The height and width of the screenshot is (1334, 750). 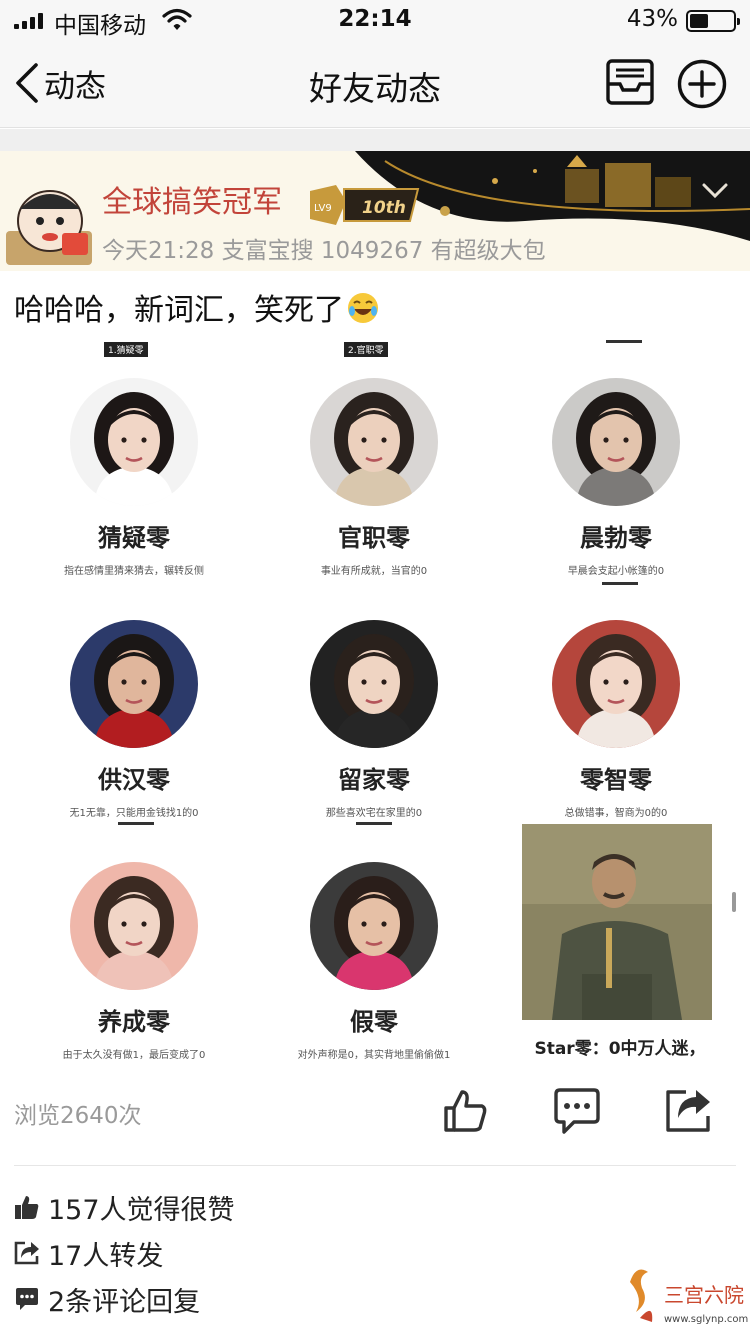 I want to click on cell-title: 假零, so click(x=374, y=1022).